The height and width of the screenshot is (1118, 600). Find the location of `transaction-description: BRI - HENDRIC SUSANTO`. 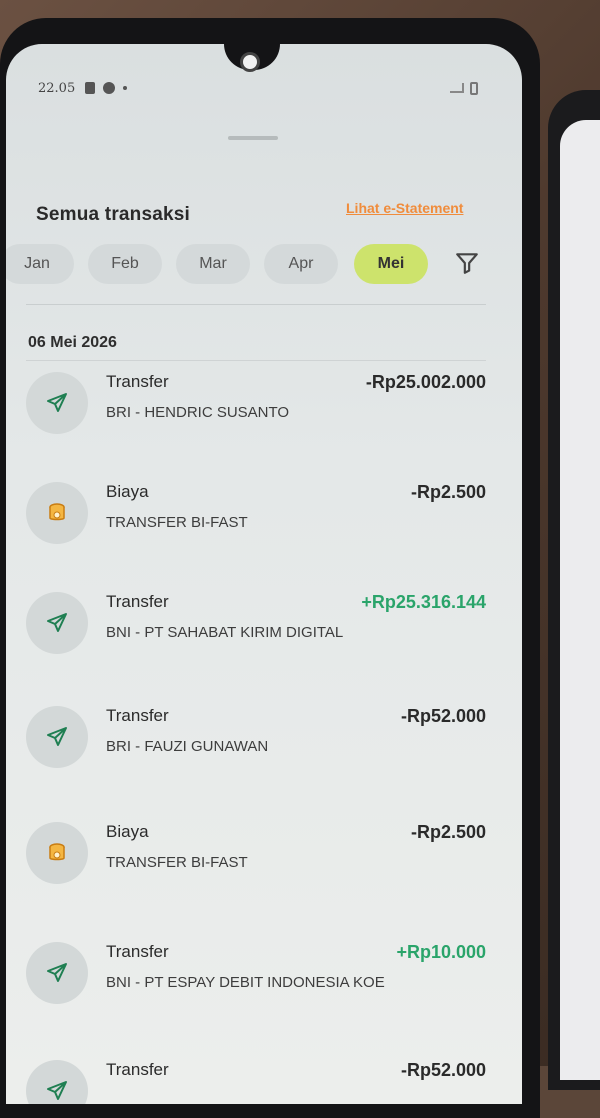

transaction-description: BRI - HENDRIC SUSANTO is located at coordinates (197, 412).